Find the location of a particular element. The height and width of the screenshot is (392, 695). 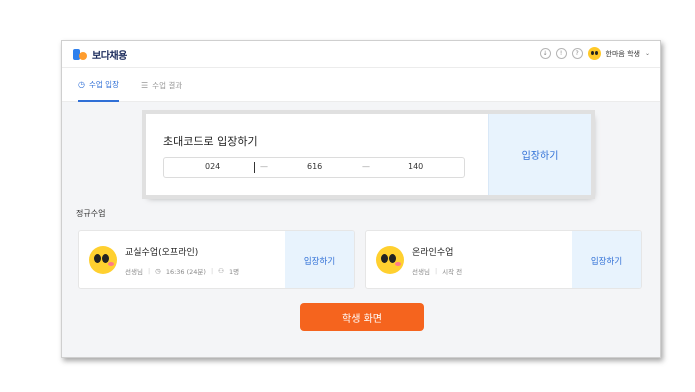

notice-icon: ! is located at coordinates (561, 53).